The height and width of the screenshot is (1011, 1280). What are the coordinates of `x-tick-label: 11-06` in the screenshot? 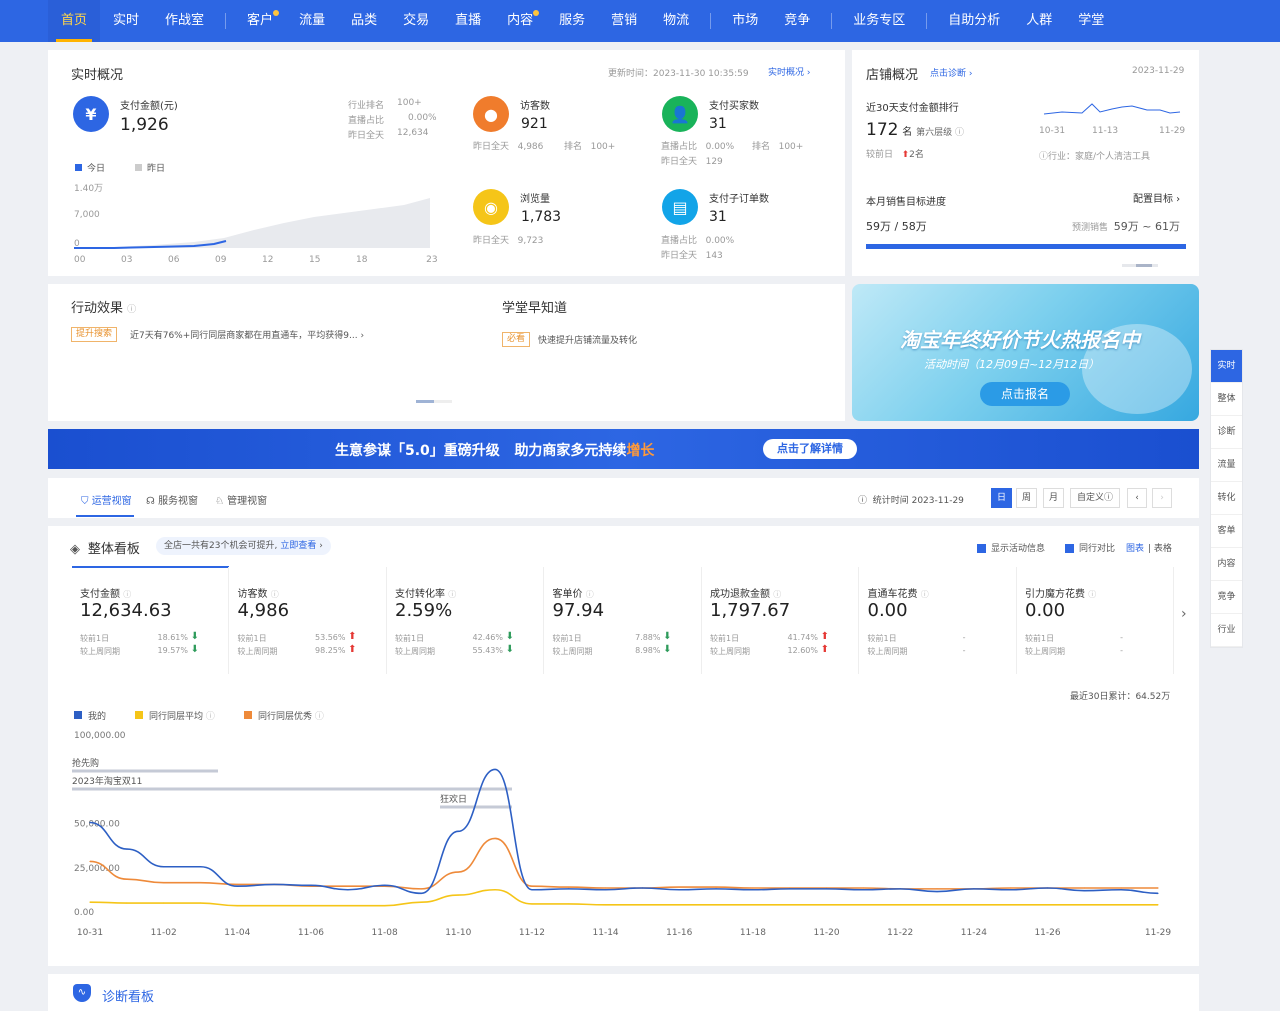 It's located at (311, 933).